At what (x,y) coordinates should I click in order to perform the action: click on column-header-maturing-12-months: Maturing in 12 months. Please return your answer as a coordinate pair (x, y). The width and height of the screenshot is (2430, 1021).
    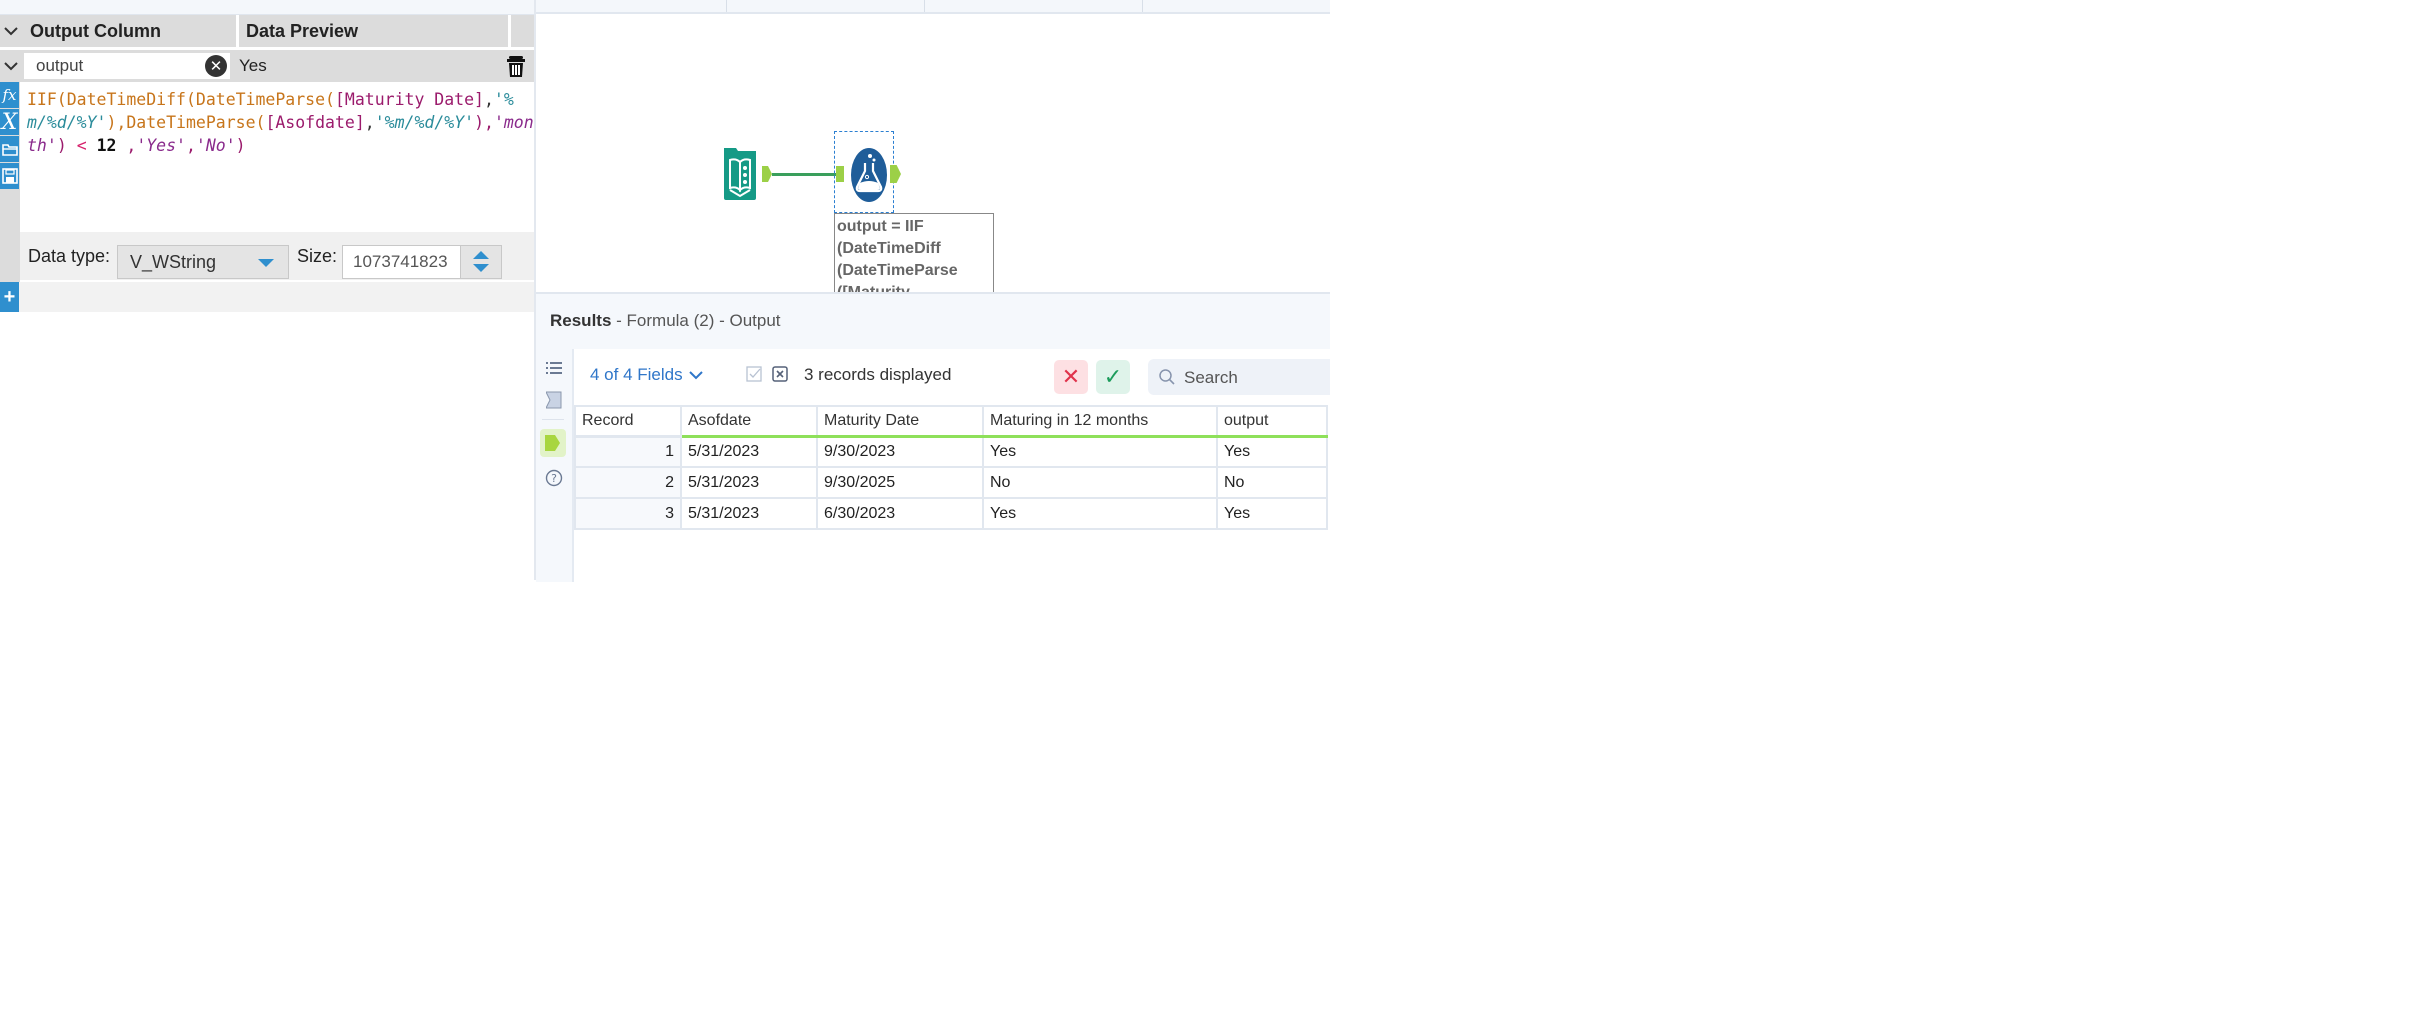
    Looking at the image, I should click on (1100, 421).